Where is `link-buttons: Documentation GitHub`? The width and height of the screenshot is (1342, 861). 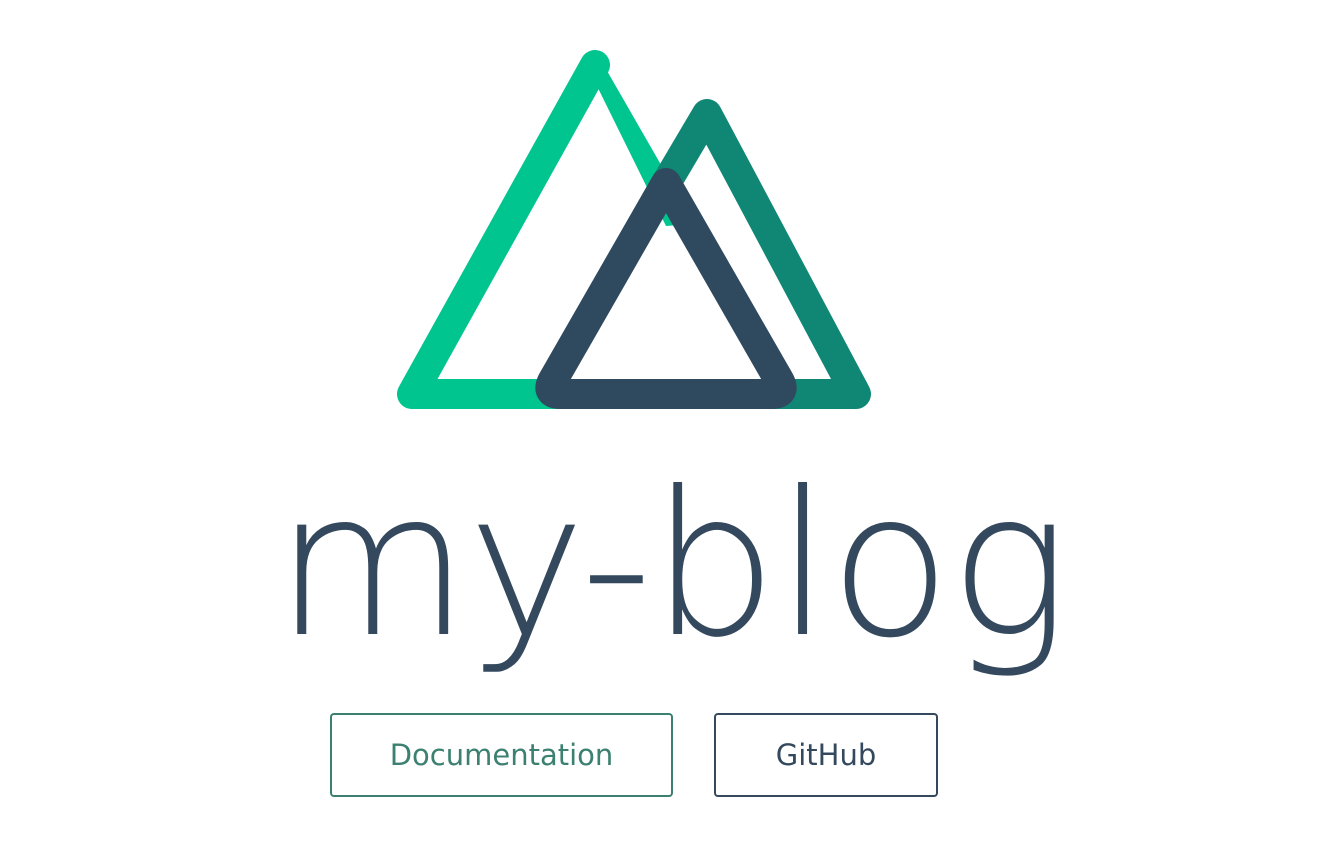
link-buttons: Documentation GitHub is located at coordinates (671, 757).